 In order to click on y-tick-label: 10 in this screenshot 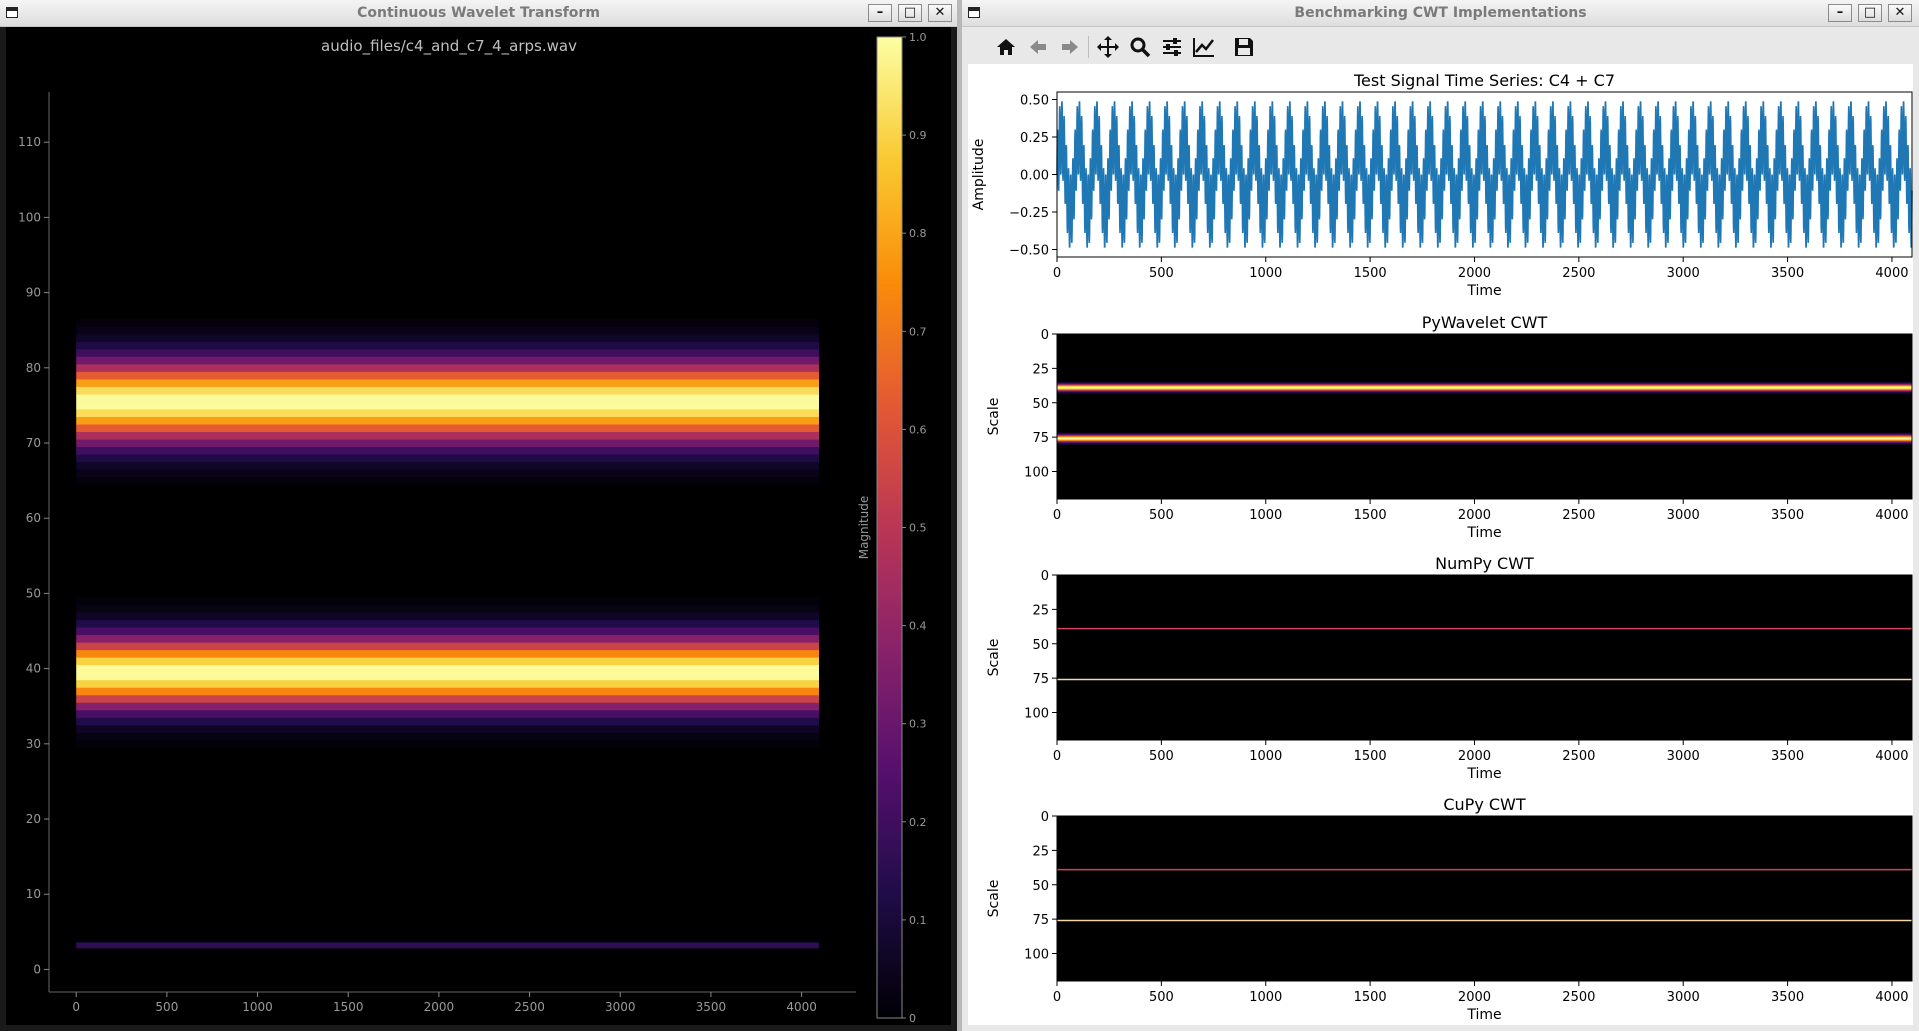, I will do `click(33, 894)`.